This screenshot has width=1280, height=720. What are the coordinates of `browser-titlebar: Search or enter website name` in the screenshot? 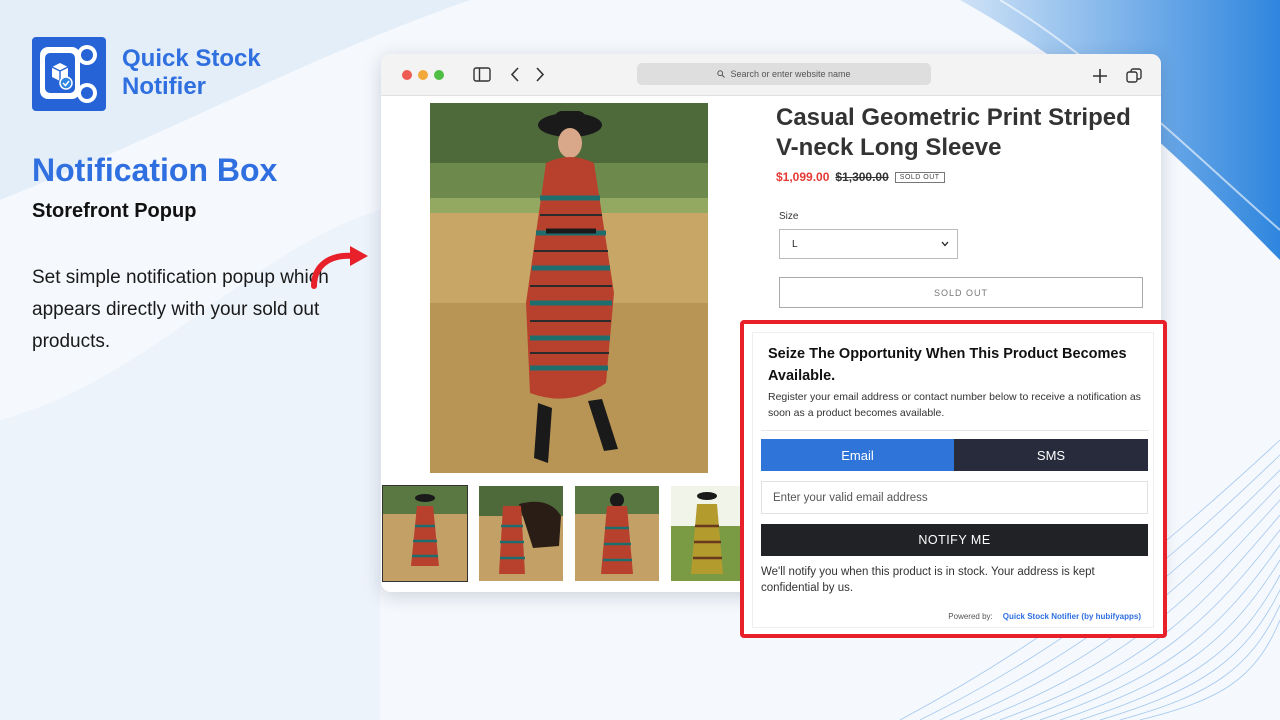 It's located at (771, 75).